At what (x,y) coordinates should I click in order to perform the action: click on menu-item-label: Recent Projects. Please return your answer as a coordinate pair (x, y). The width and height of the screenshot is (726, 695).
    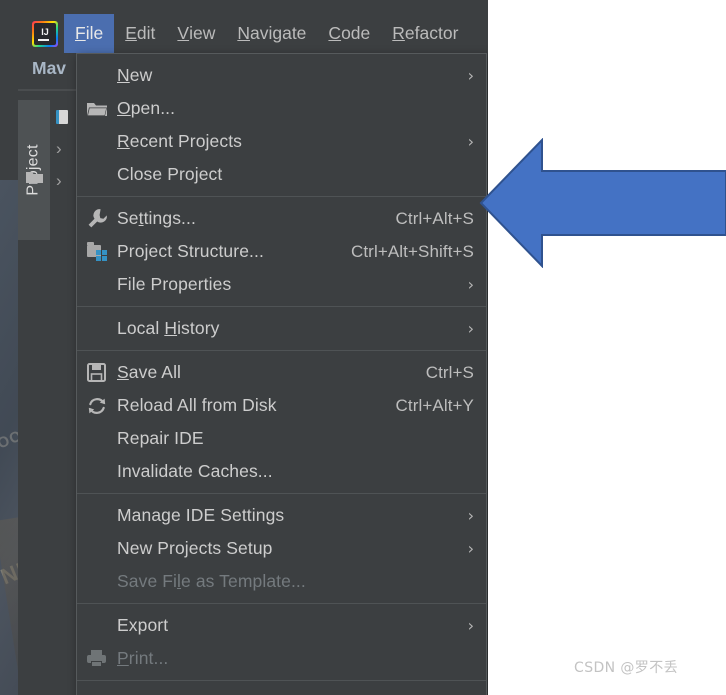
    Looking at the image, I should click on (180, 141).